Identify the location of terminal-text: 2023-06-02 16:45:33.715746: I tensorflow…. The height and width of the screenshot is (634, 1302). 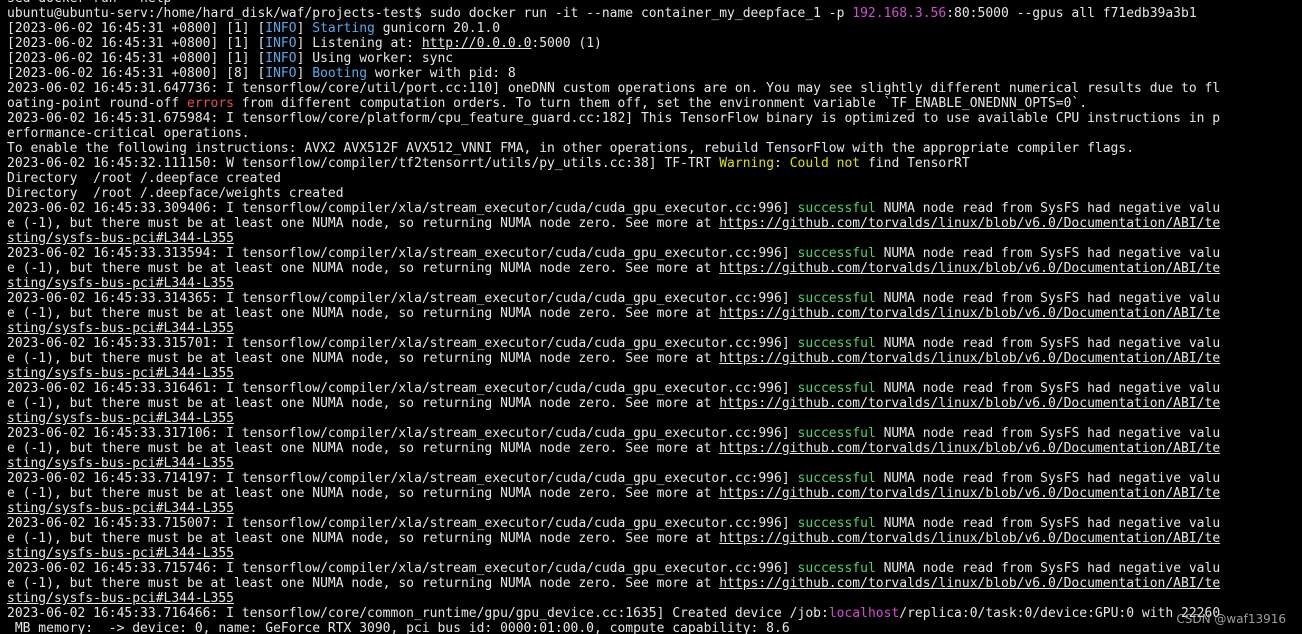
(402, 568).